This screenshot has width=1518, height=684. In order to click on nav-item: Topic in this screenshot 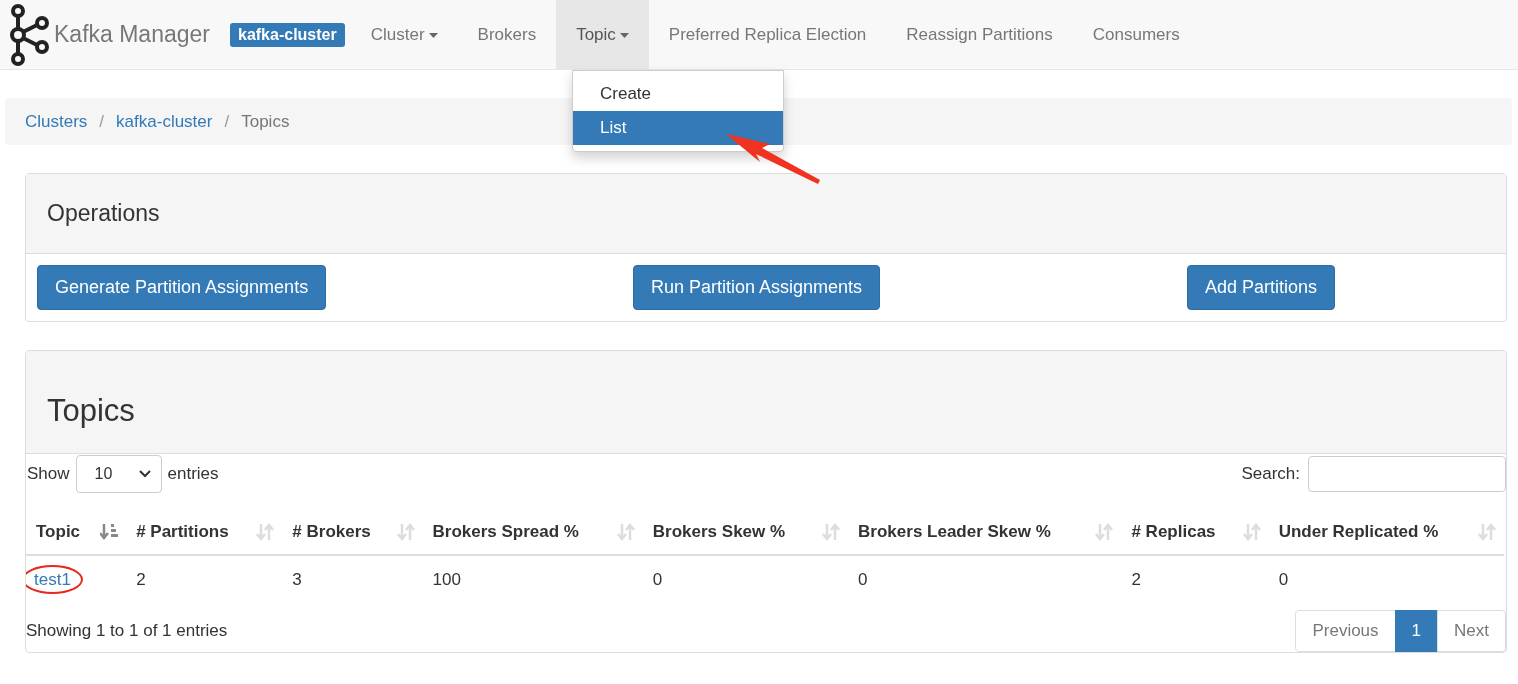, I will do `click(602, 34)`.